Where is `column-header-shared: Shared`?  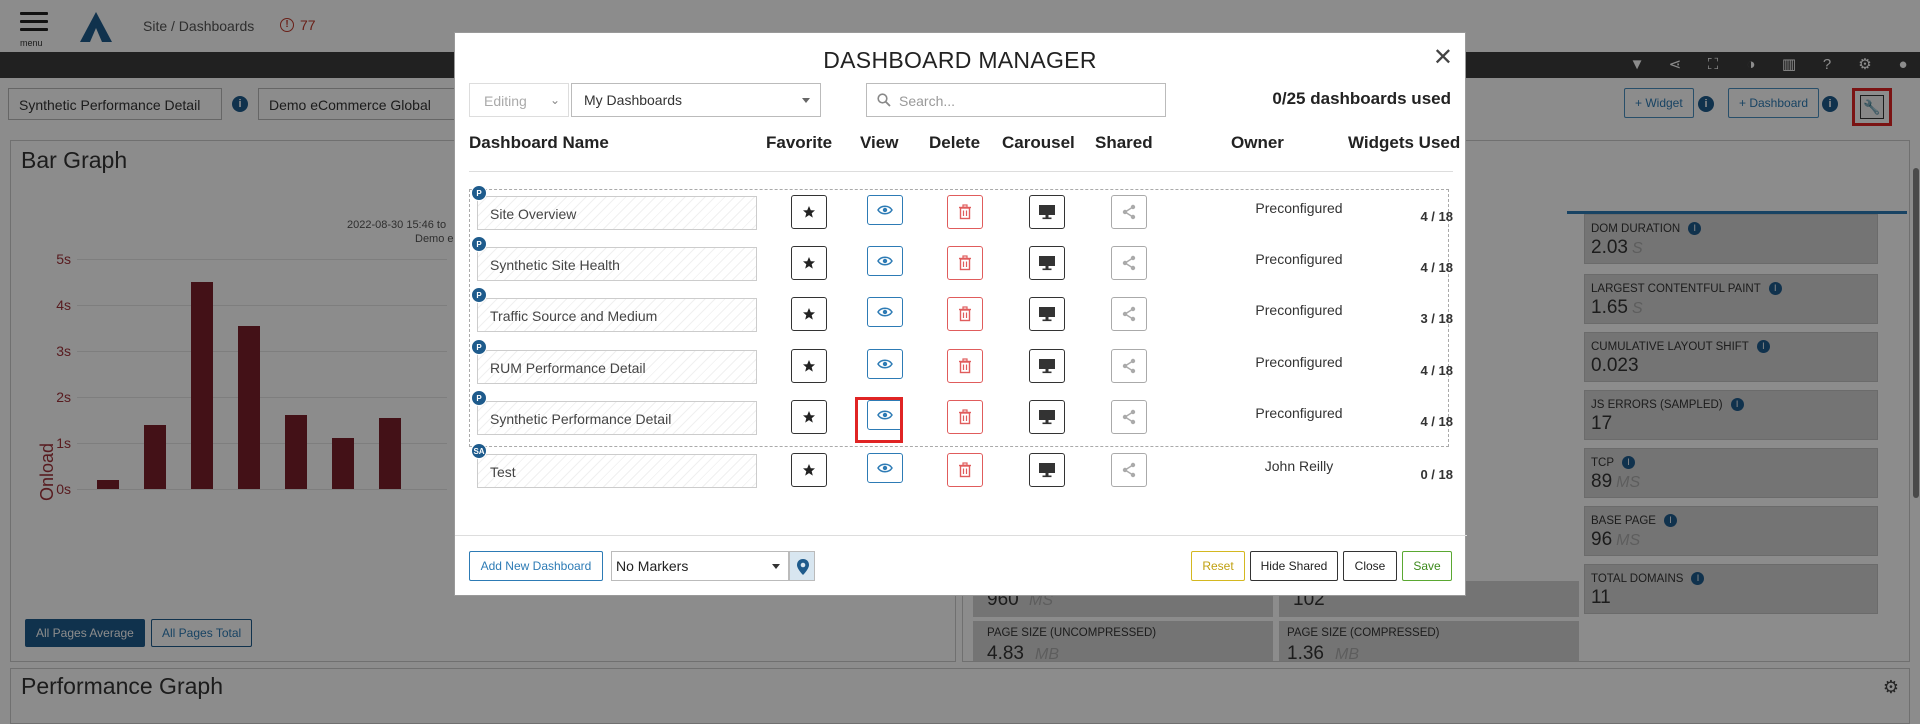 column-header-shared: Shared is located at coordinates (1124, 142).